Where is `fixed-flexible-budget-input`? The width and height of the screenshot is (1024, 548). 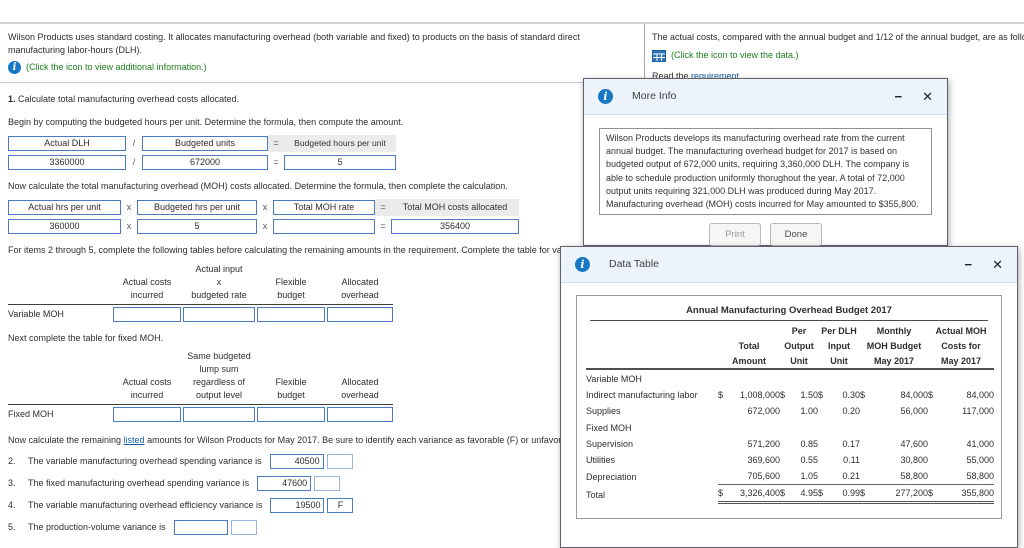 fixed-flexible-budget-input is located at coordinates (291, 414).